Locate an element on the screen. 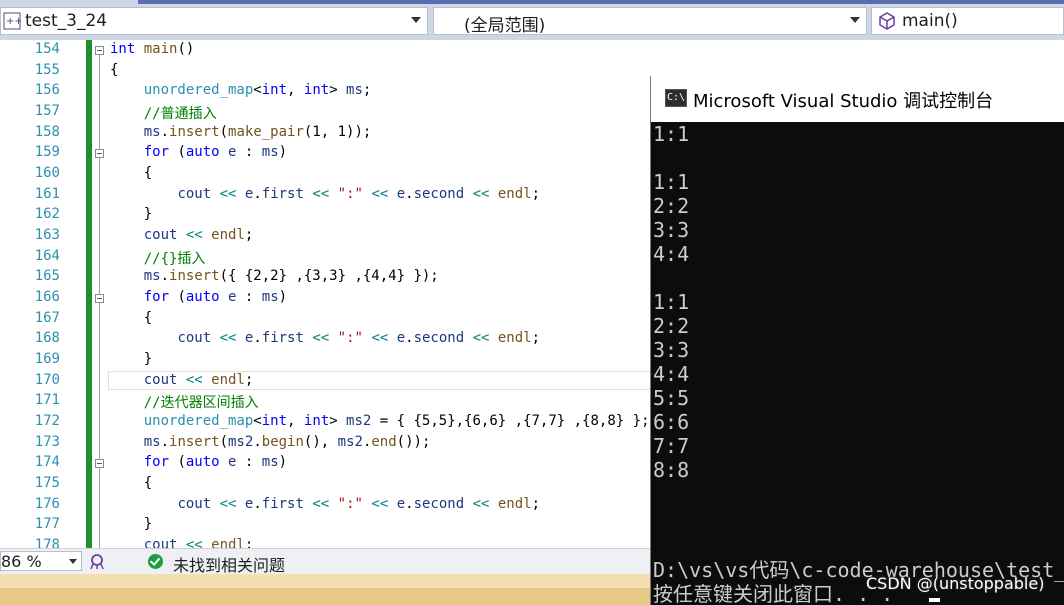 Image resolution: width=1064 pixels, height=605 pixels. console-line: 5:5 is located at coordinates (671, 398).